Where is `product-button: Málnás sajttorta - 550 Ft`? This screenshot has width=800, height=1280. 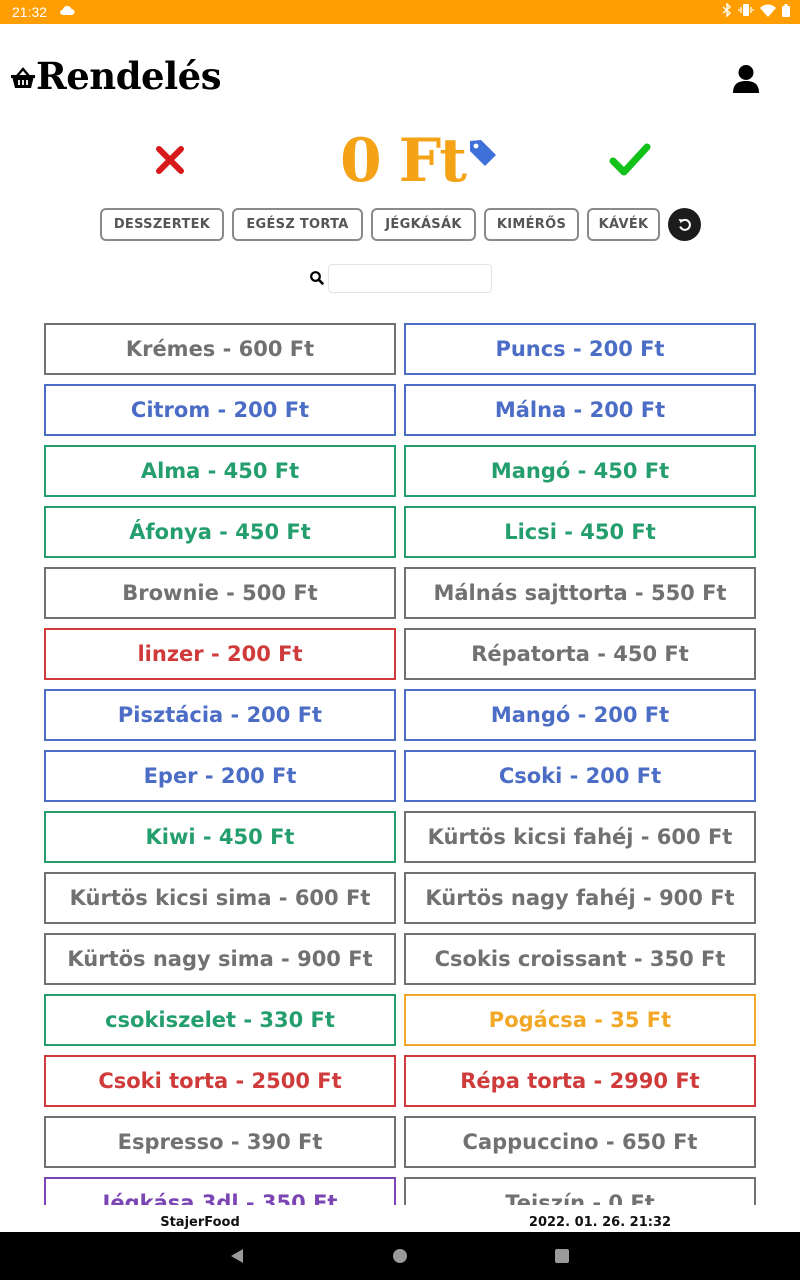 product-button: Málnás sajttorta - 550 Ft is located at coordinates (580, 593).